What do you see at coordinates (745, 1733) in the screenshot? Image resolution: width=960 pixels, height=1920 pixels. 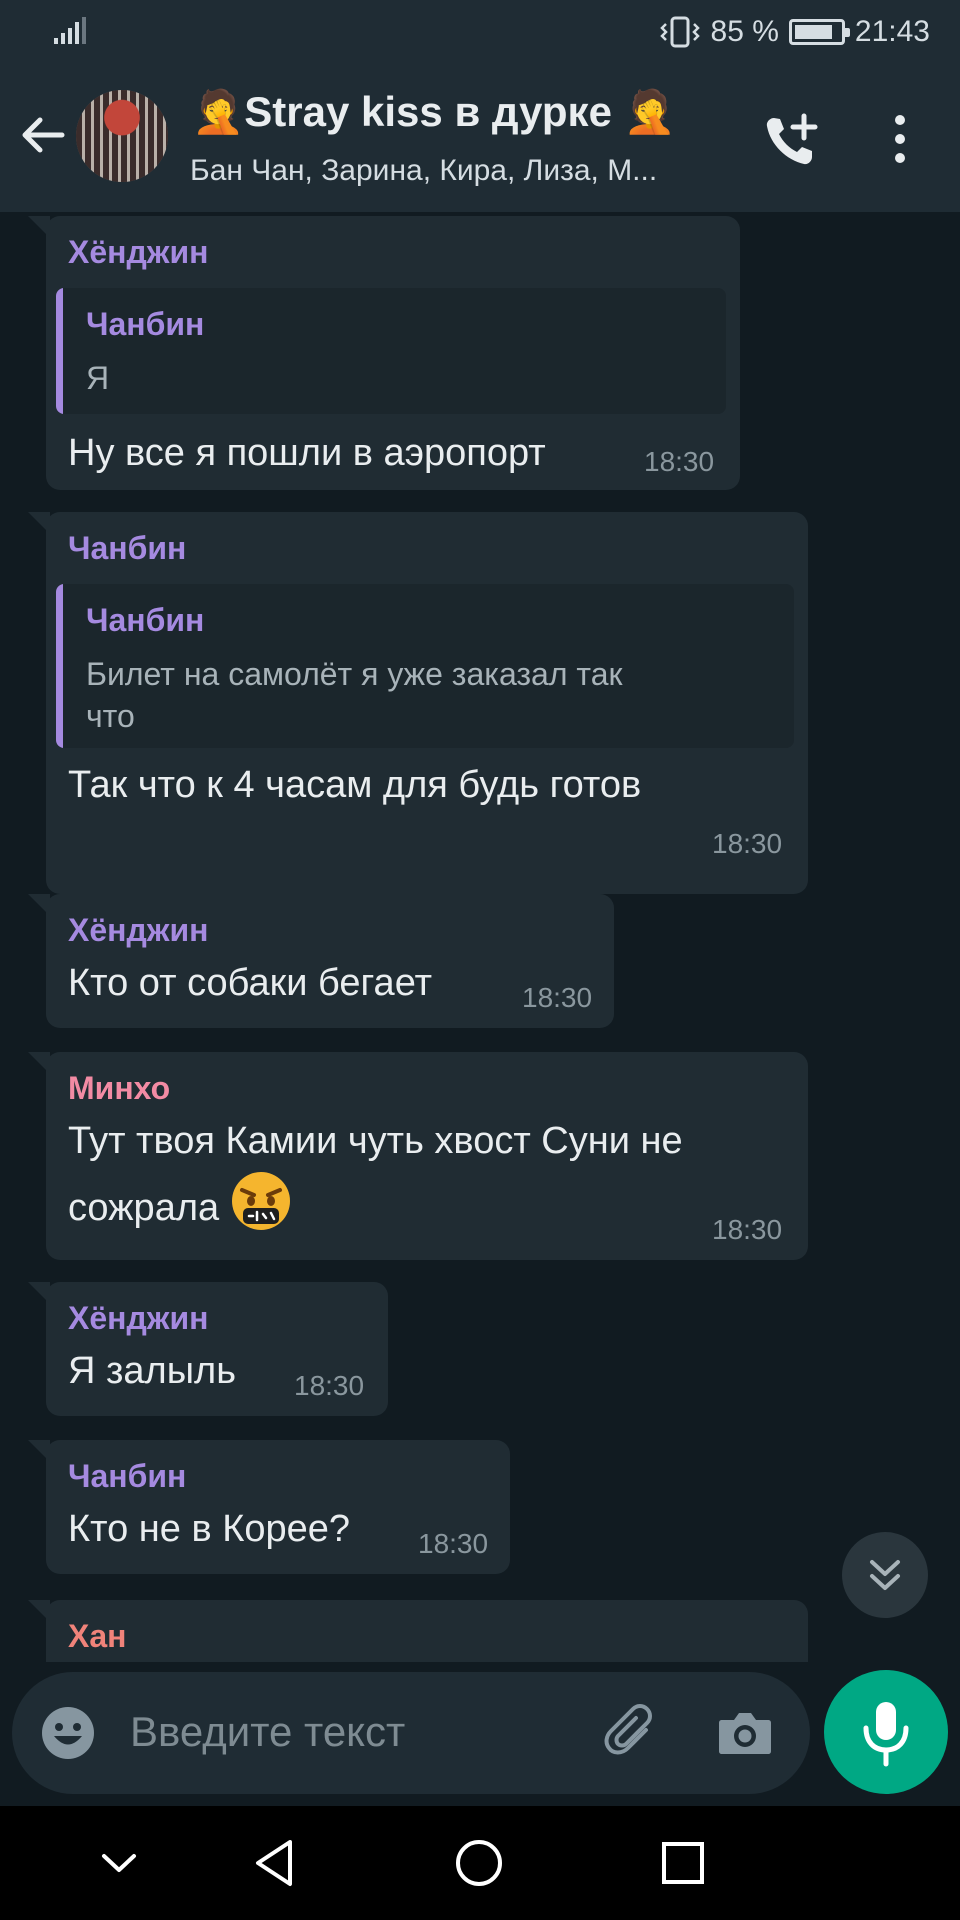 I see `camera-icon` at bounding box center [745, 1733].